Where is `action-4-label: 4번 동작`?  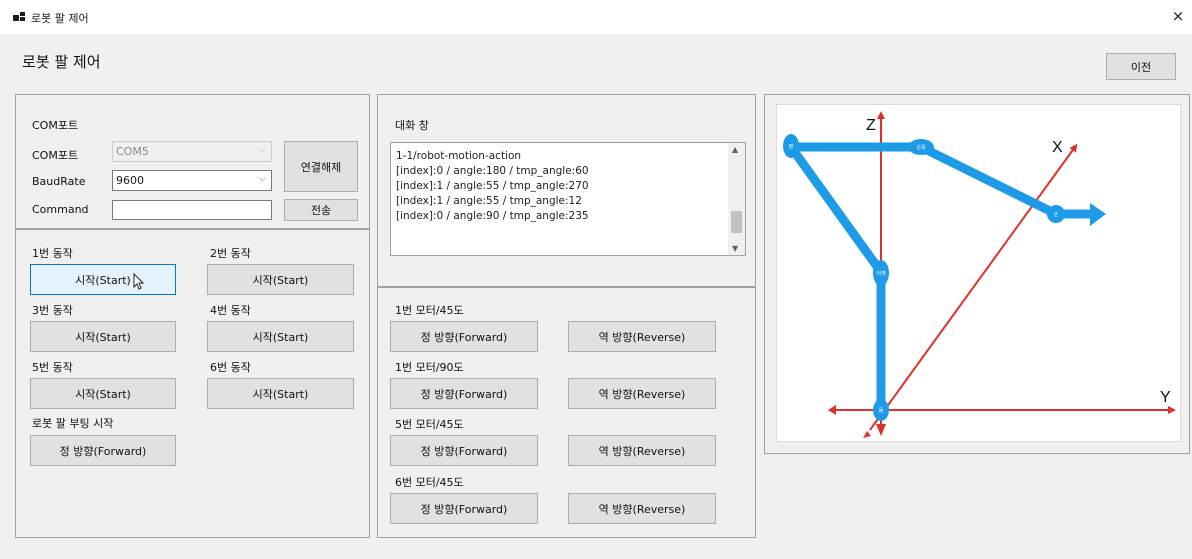
action-4-label: 4번 동작 is located at coordinates (230, 310).